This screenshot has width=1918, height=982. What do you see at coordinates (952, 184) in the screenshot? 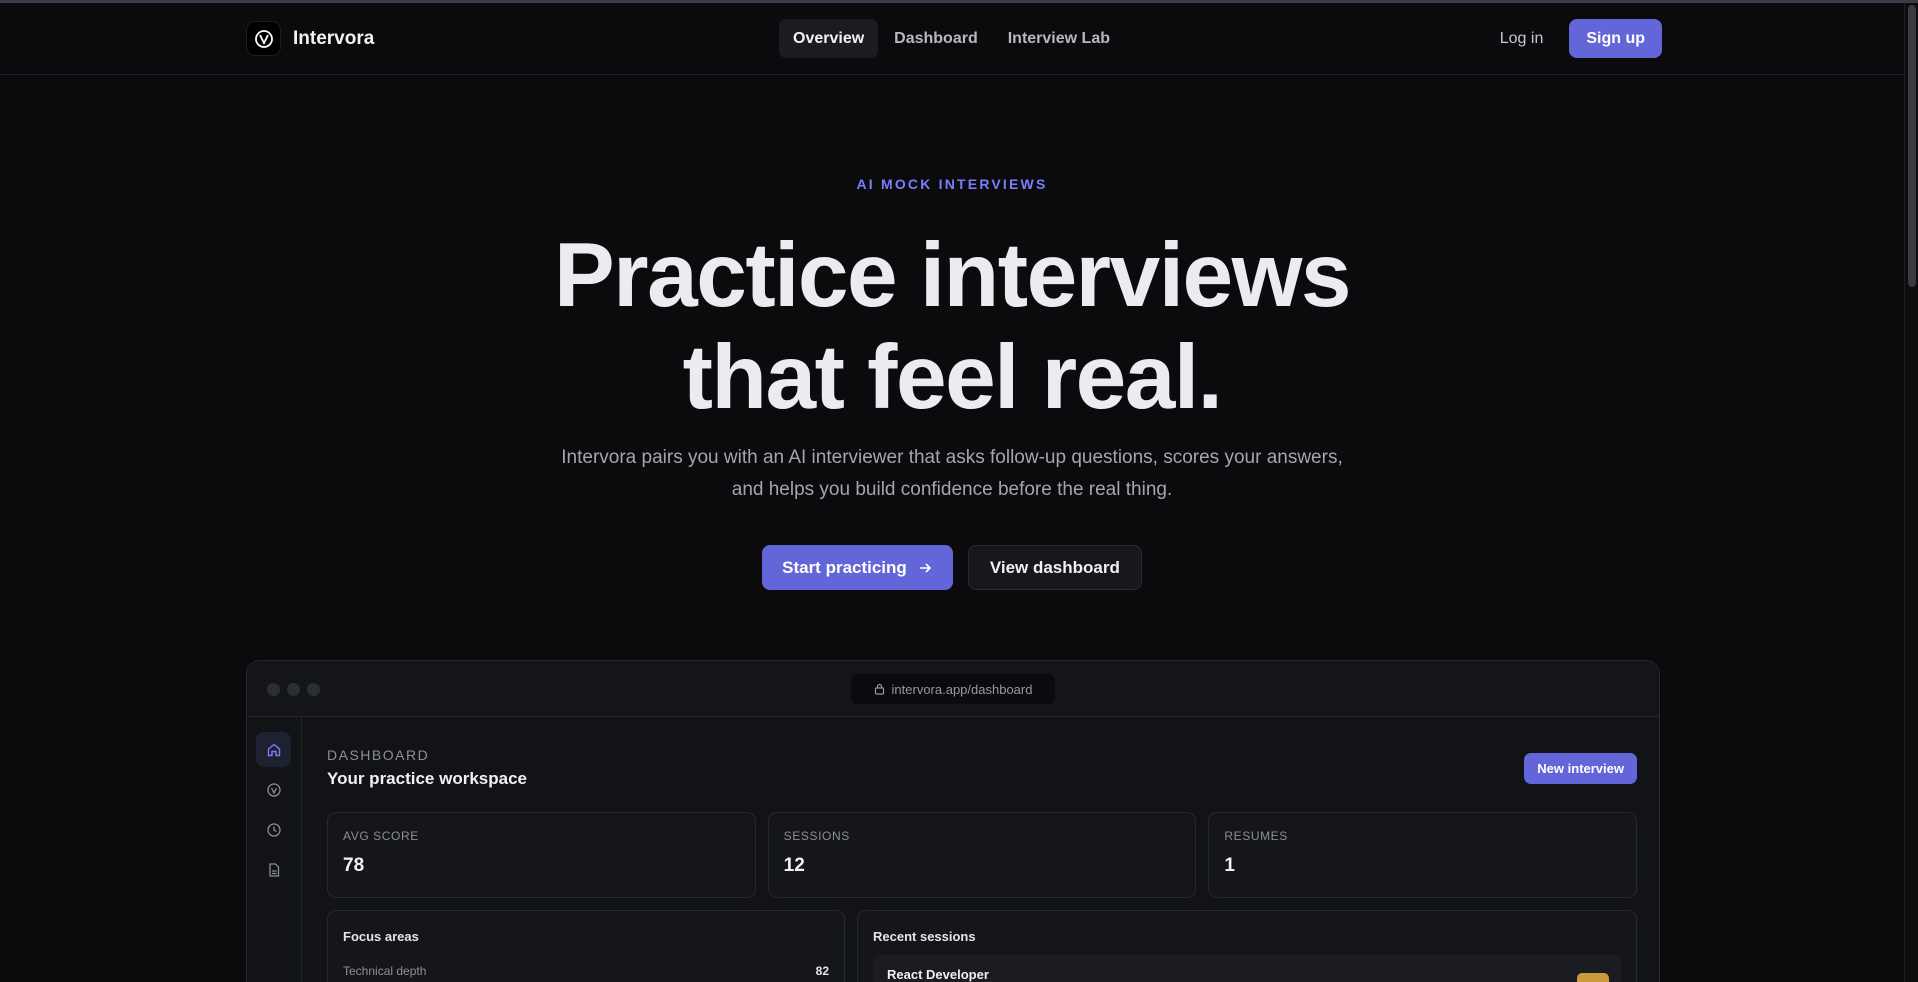
I see `hero-eyebrow: AI MOCK INTERVIEWS` at bounding box center [952, 184].